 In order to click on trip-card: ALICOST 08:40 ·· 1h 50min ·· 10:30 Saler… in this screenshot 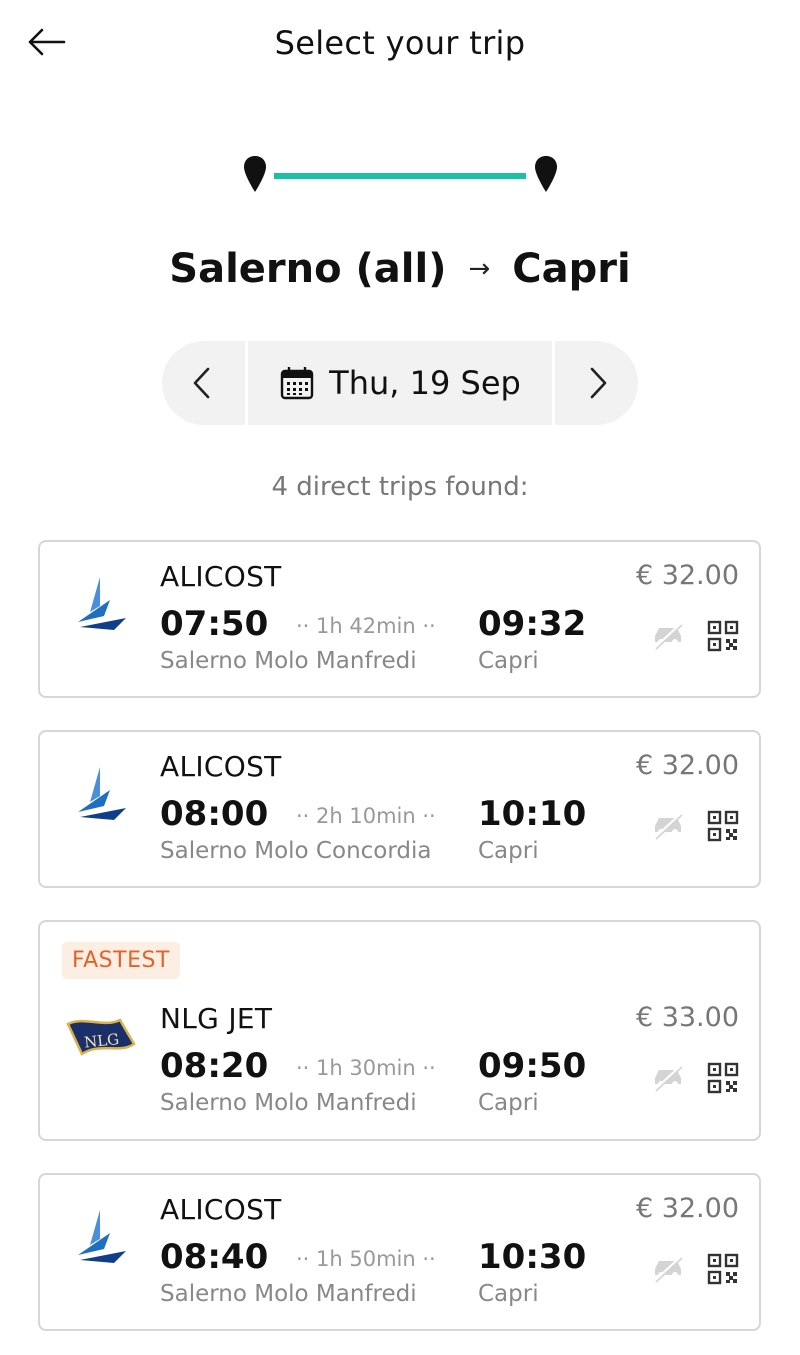, I will do `click(399, 1252)`.